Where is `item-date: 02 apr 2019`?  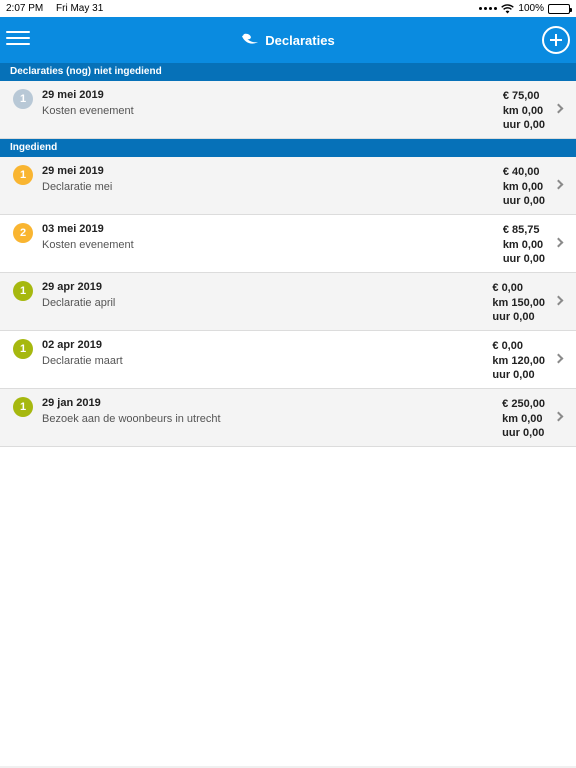 item-date: 02 apr 2019 is located at coordinates (72, 345).